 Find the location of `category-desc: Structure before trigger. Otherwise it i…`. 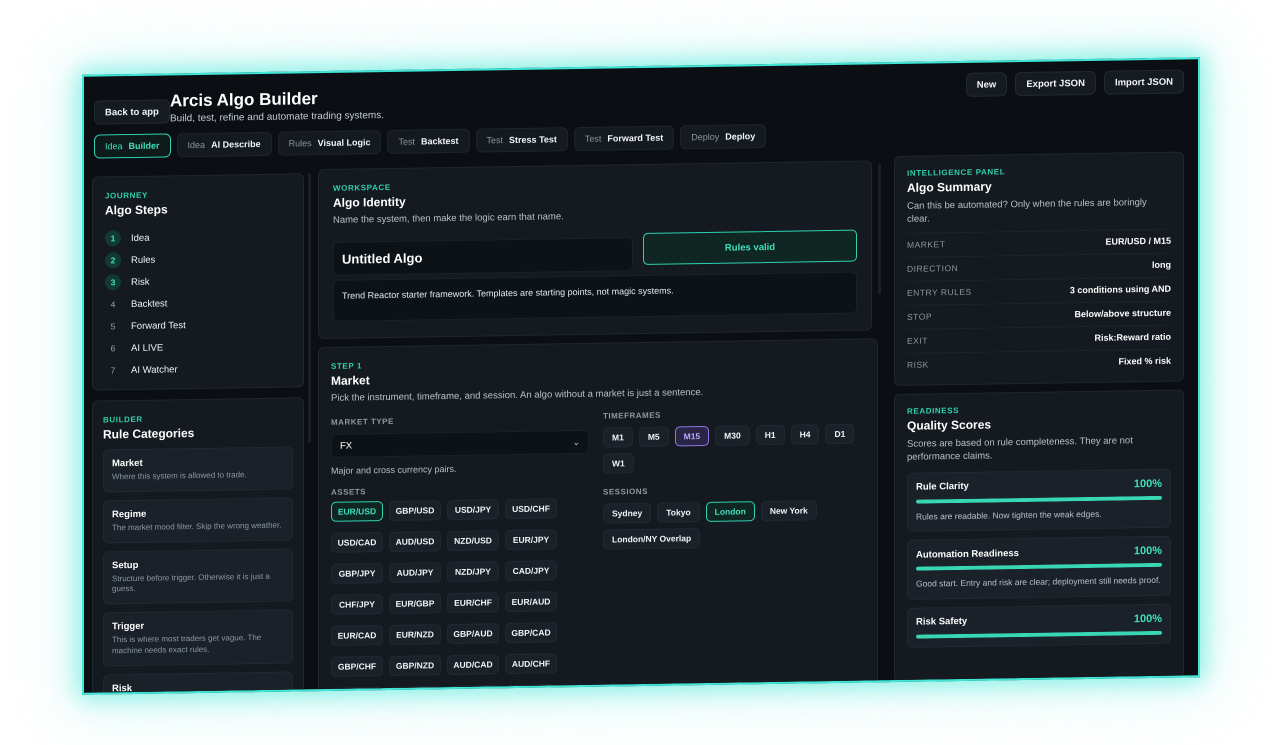

category-desc: Structure before trigger. Otherwise it i… is located at coordinates (191, 582).